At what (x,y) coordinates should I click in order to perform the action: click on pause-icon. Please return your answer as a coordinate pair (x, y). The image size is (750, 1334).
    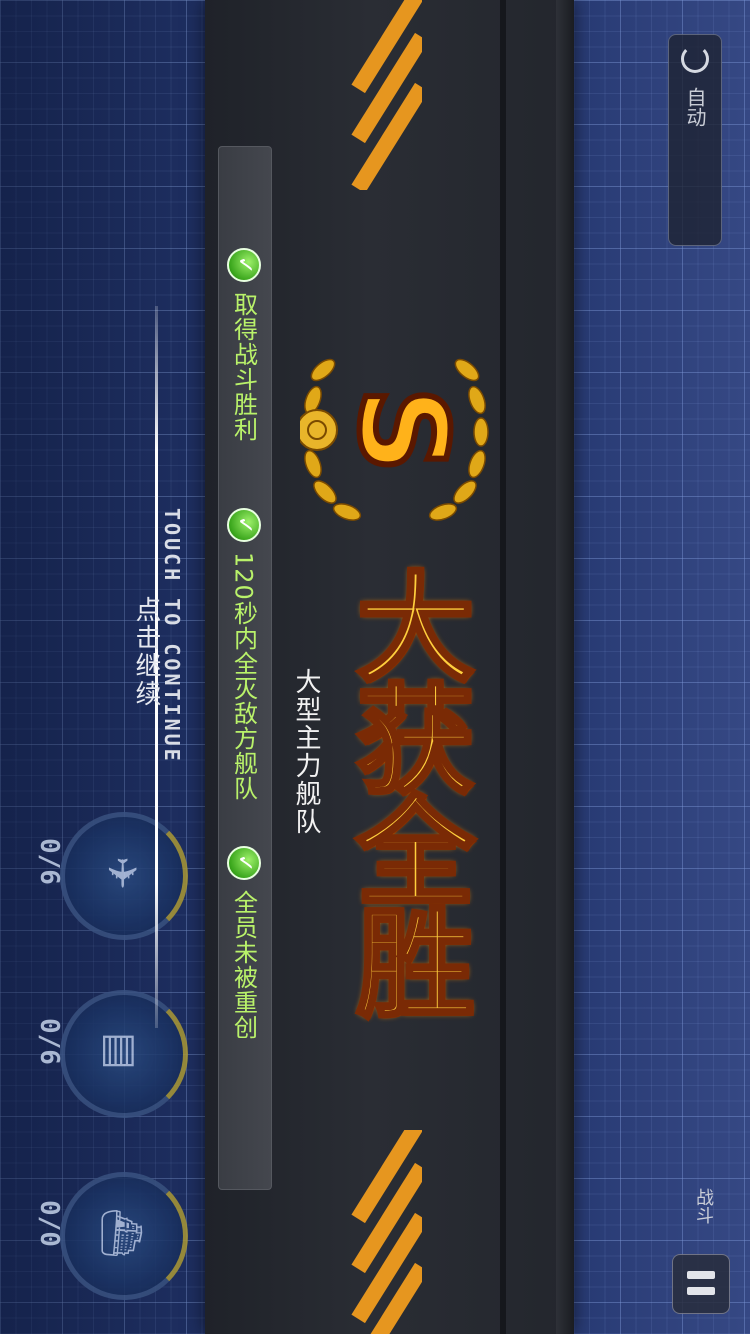
    Looking at the image, I should click on (701, 1275).